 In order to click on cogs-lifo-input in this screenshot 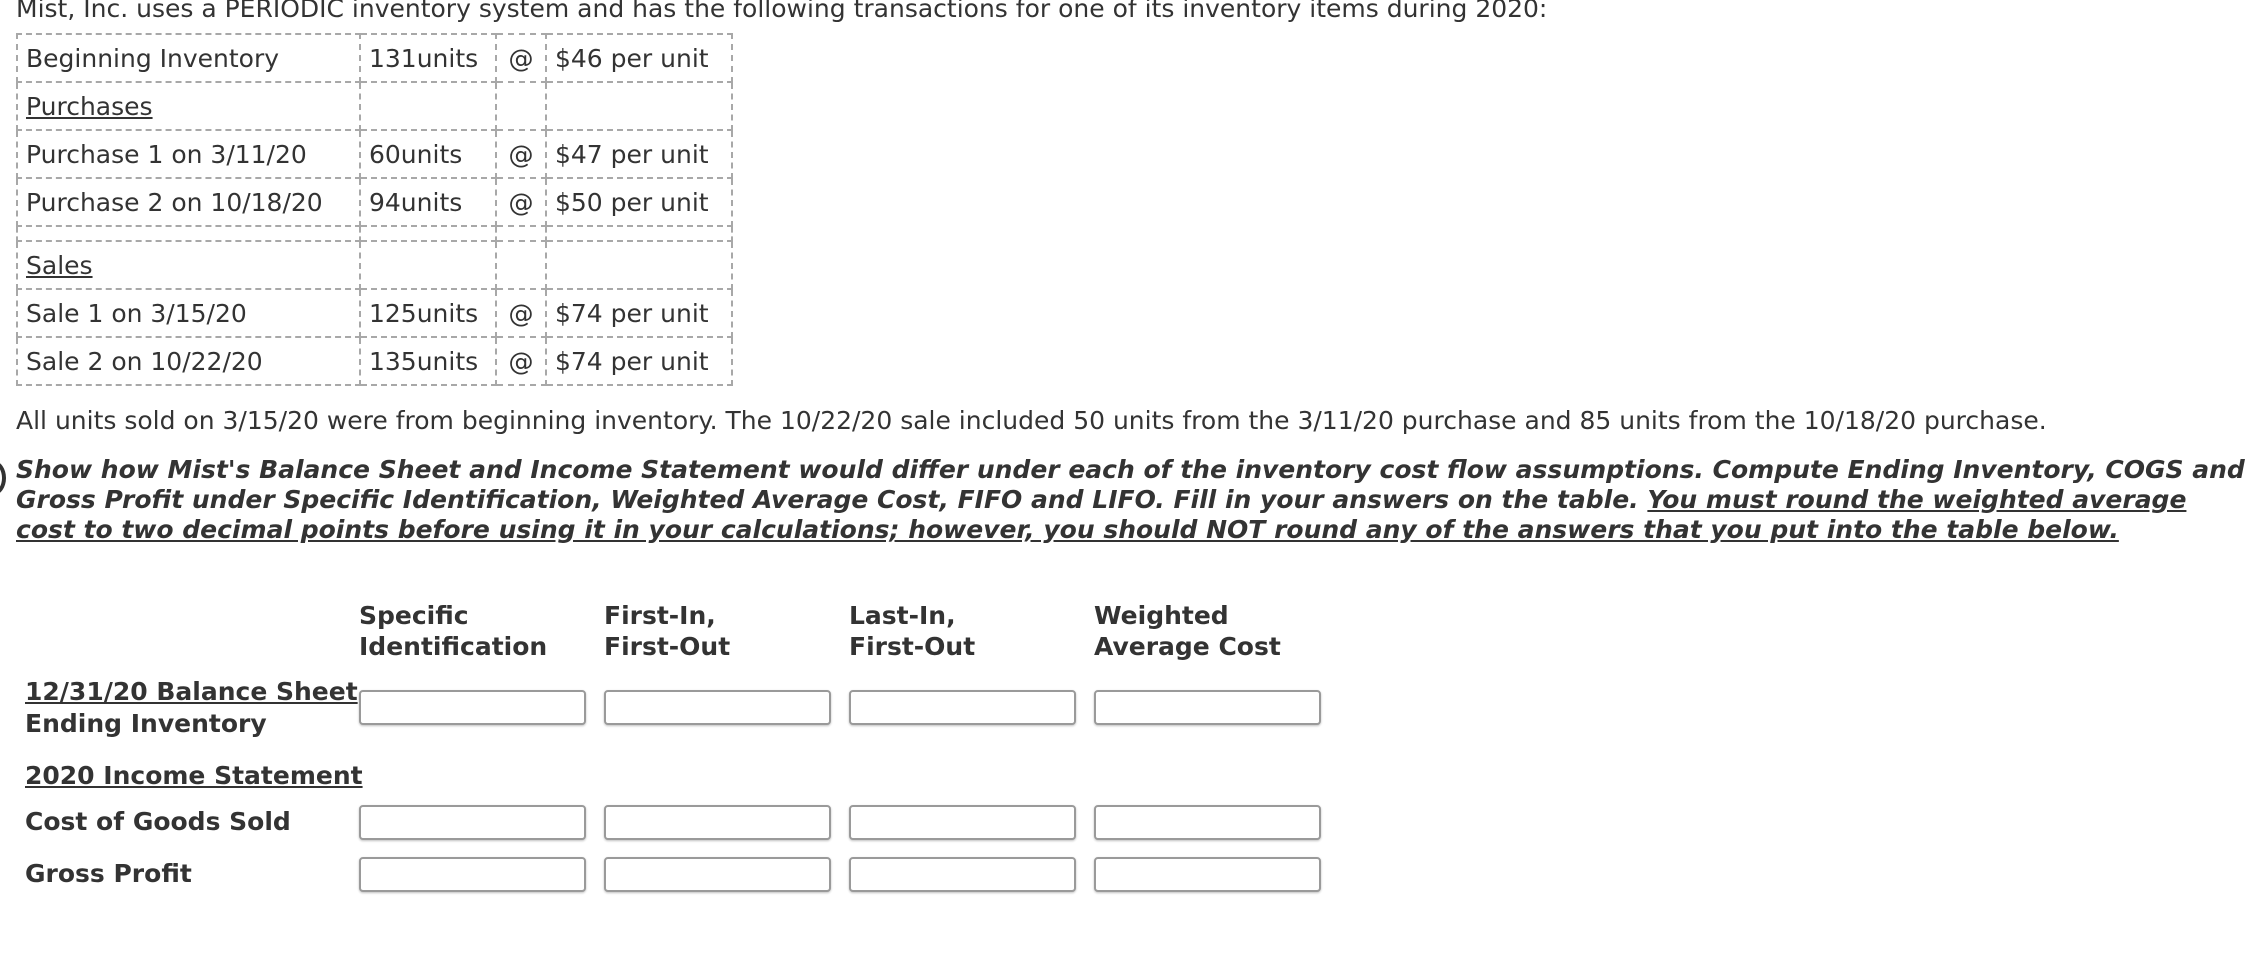, I will do `click(962, 822)`.